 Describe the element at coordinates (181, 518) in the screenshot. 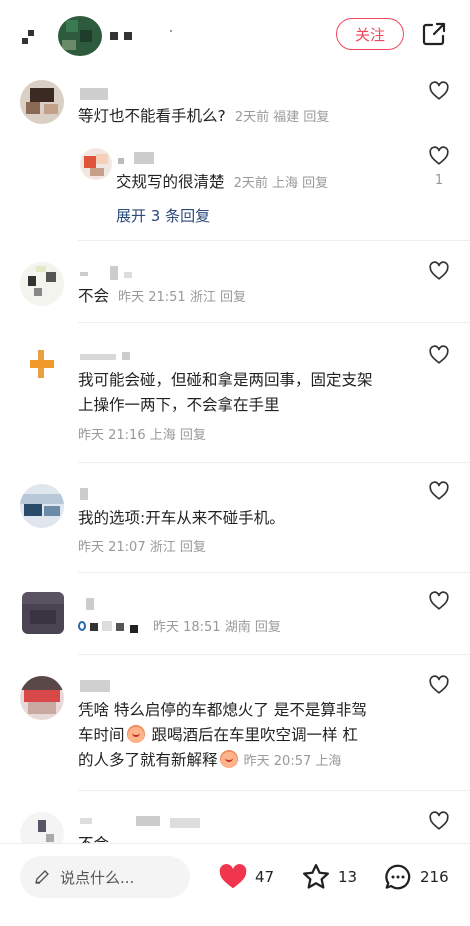

I see `comment-text: 我的选项:开车从来不碰手机。` at that location.